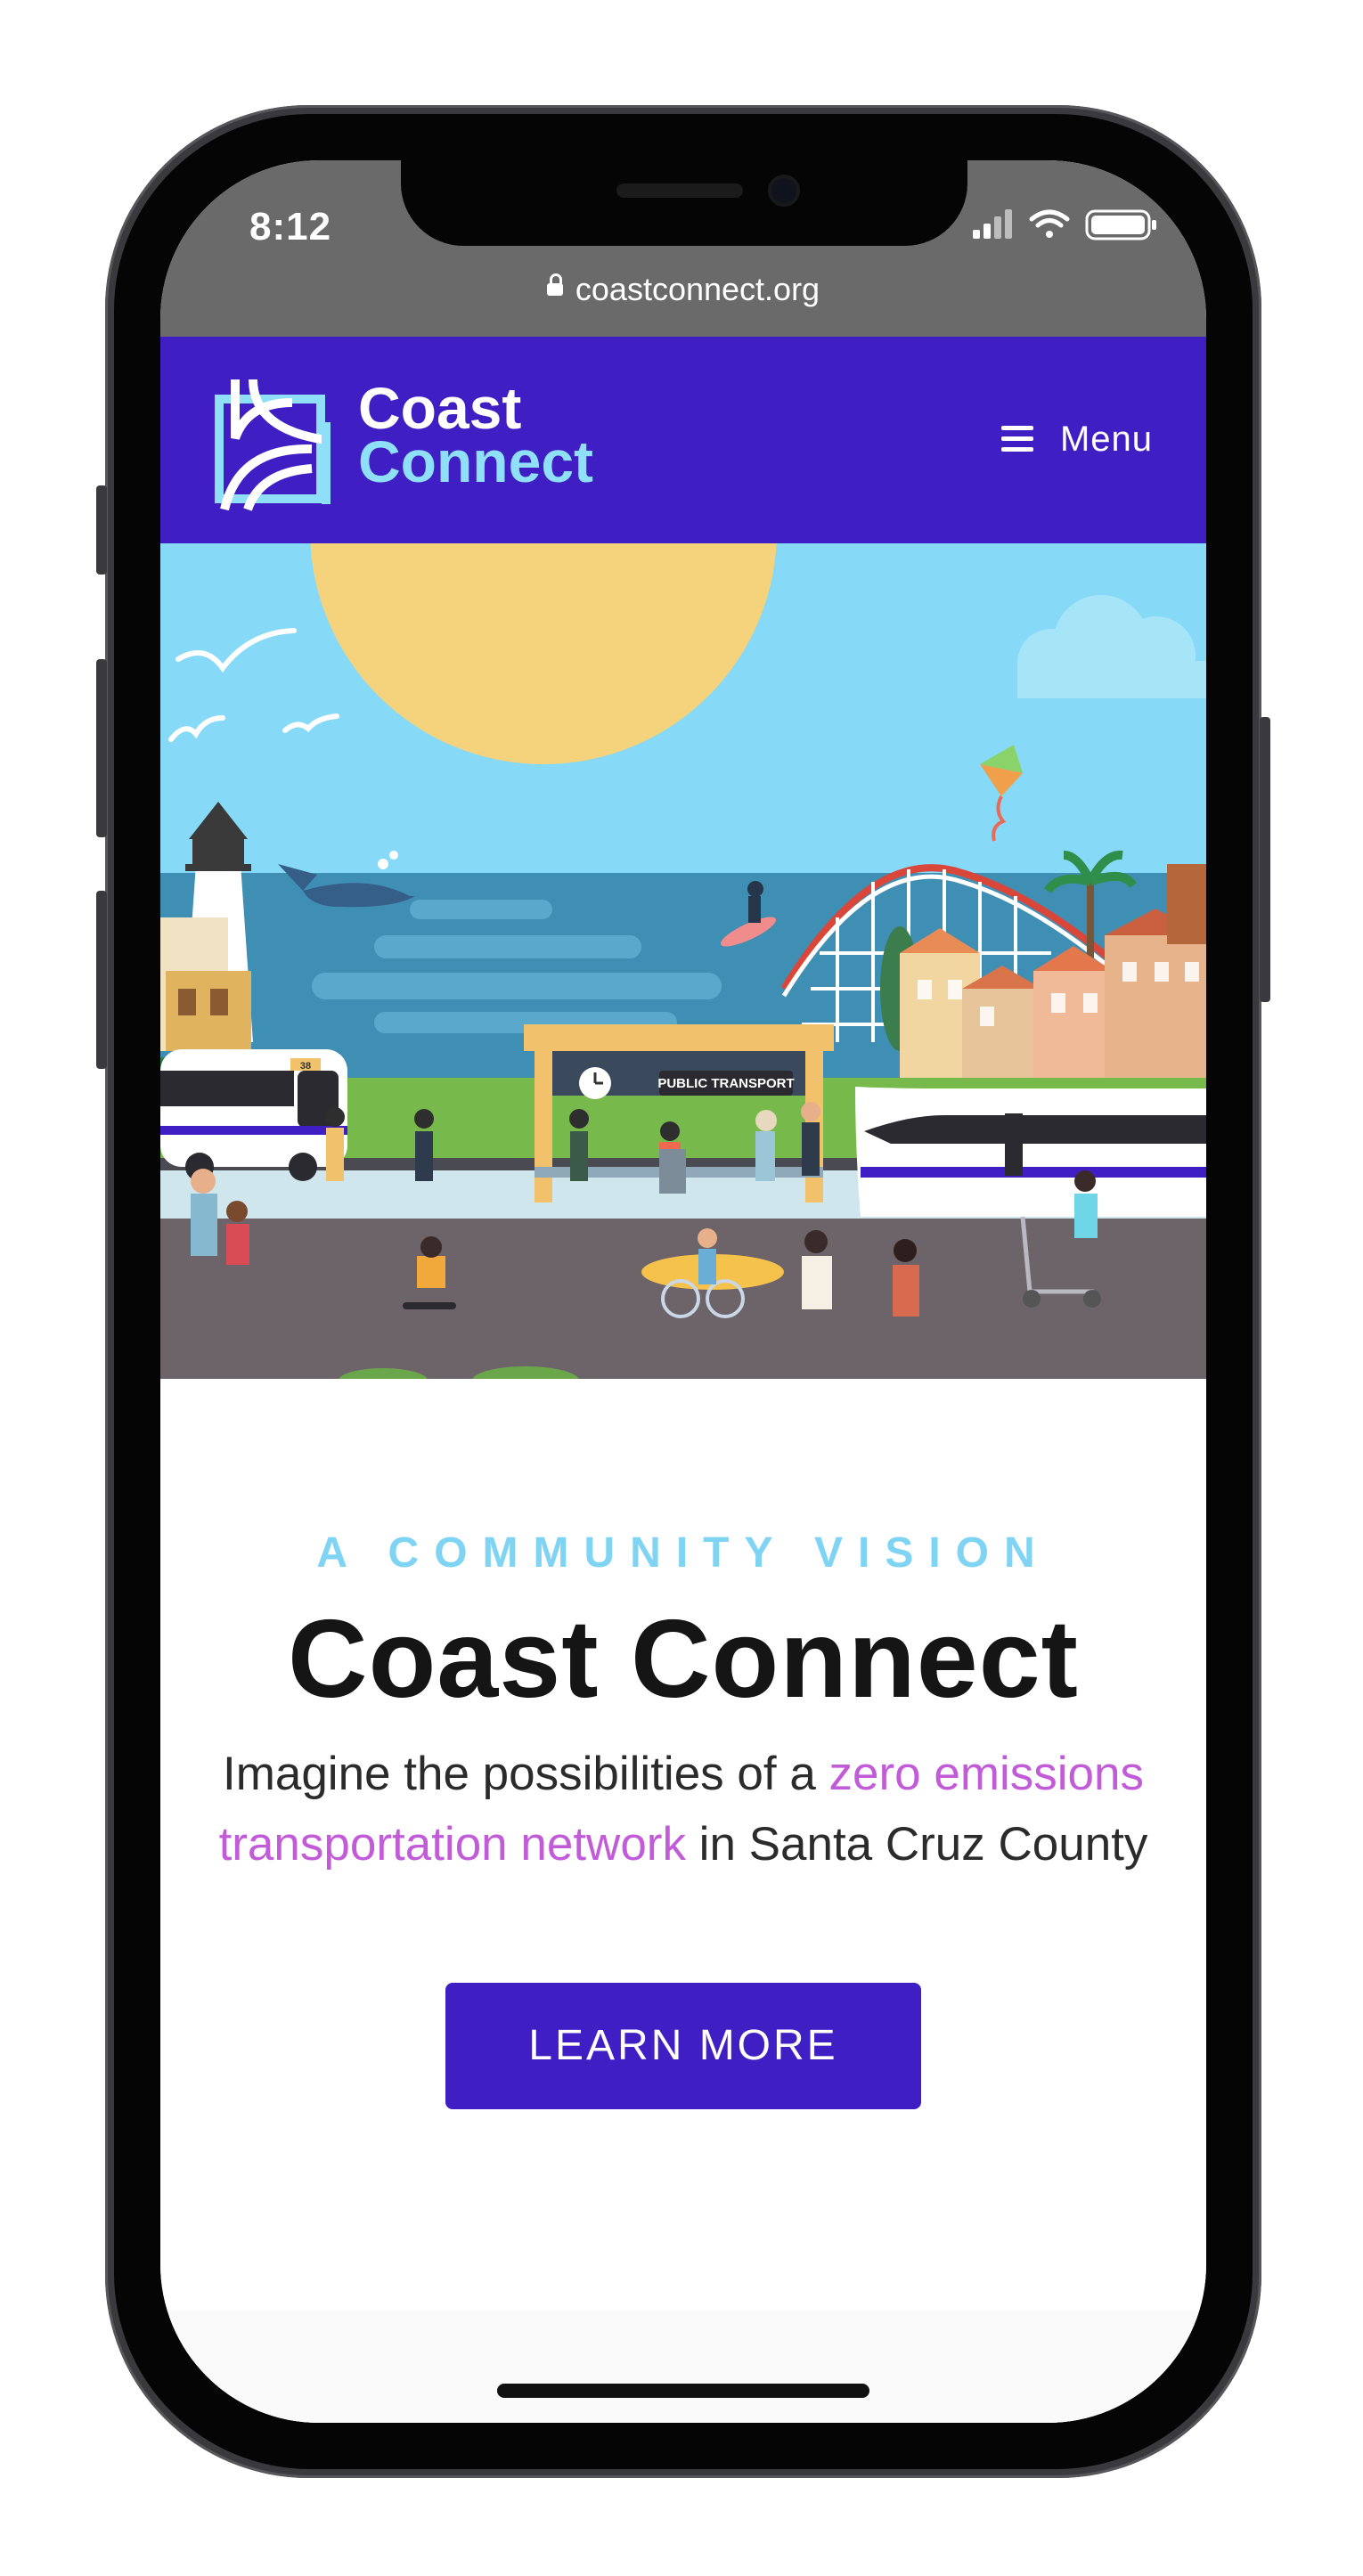  Describe the element at coordinates (1017, 439) in the screenshot. I see `hamburger-icon` at that location.